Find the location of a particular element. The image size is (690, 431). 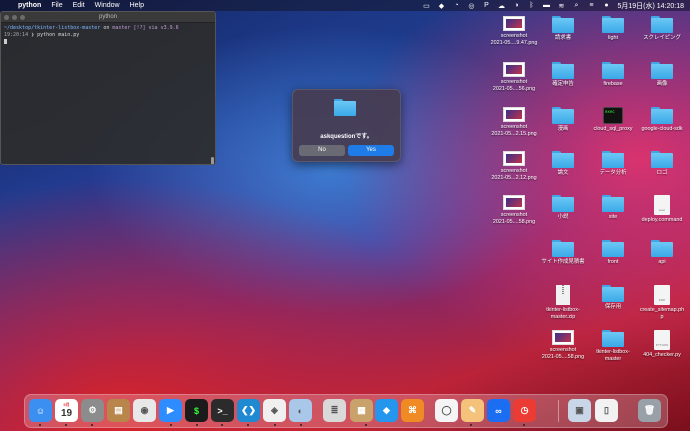

wifi-icon: ≋ is located at coordinates (561, 6).